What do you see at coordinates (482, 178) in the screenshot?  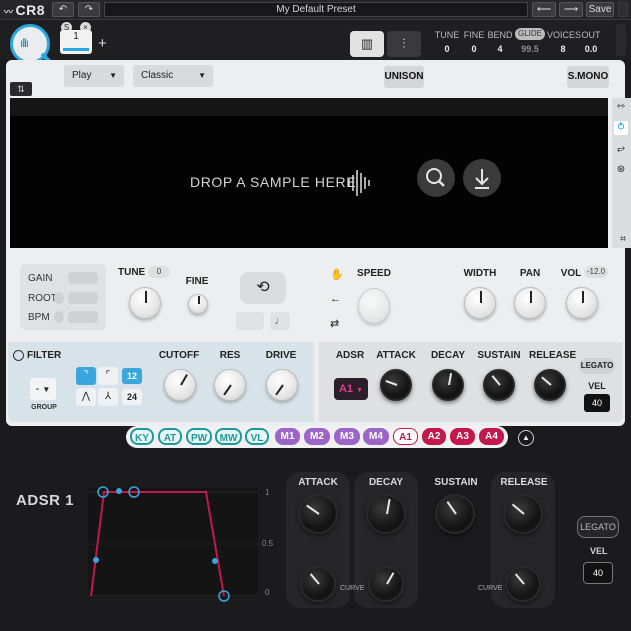 I see `download-sample-button` at bounding box center [482, 178].